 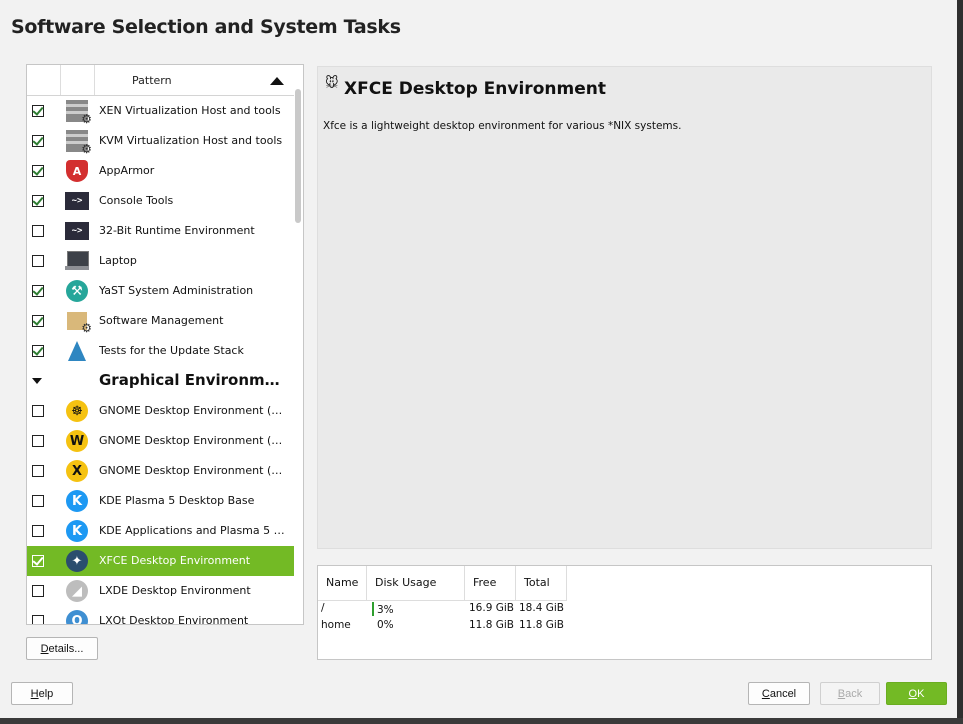 What do you see at coordinates (277, 81) in the screenshot?
I see `sort-ascending-icon` at bounding box center [277, 81].